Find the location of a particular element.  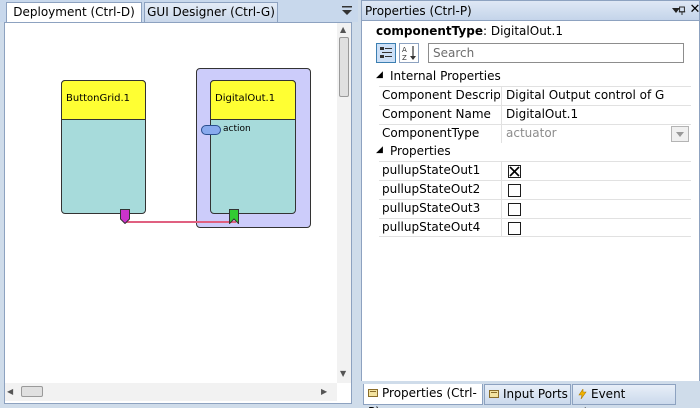

category-internal-properties: ◢ Internal Properties is located at coordinates (530, 77).